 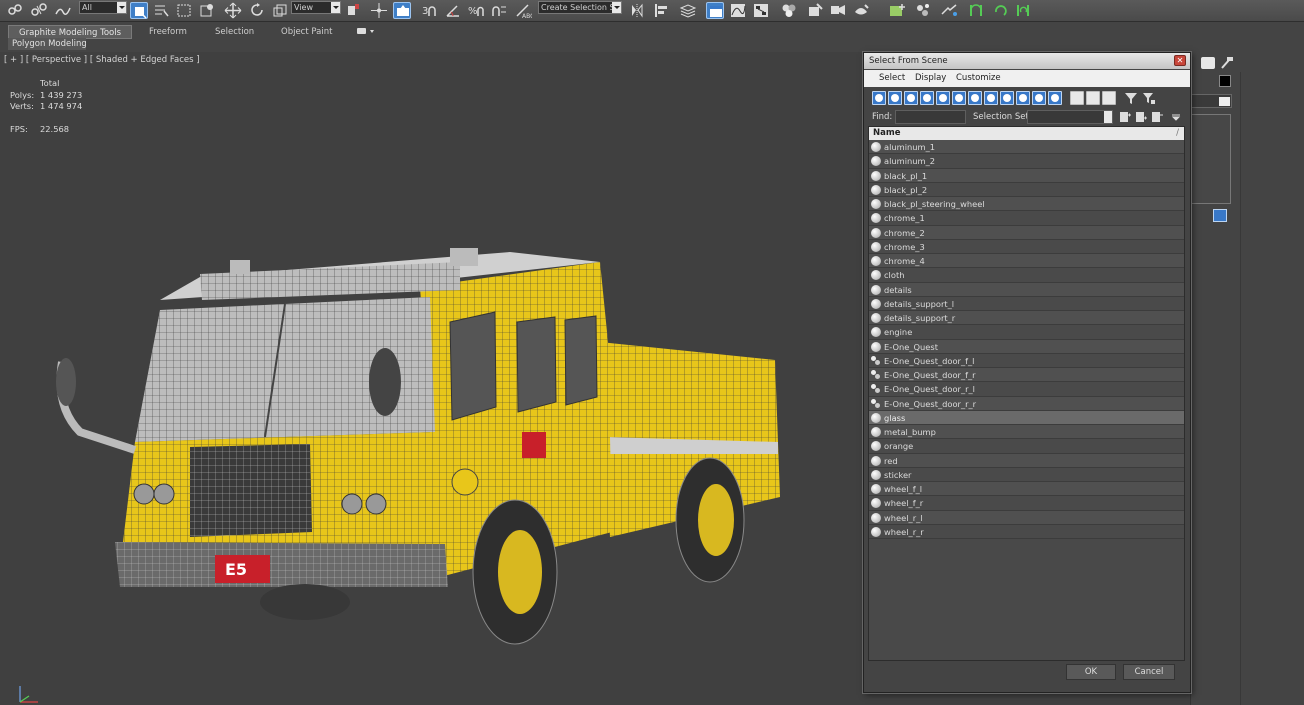 What do you see at coordinates (1026, 360) in the screenshot?
I see `list-item: E-One_Quest_door_f_l` at bounding box center [1026, 360].